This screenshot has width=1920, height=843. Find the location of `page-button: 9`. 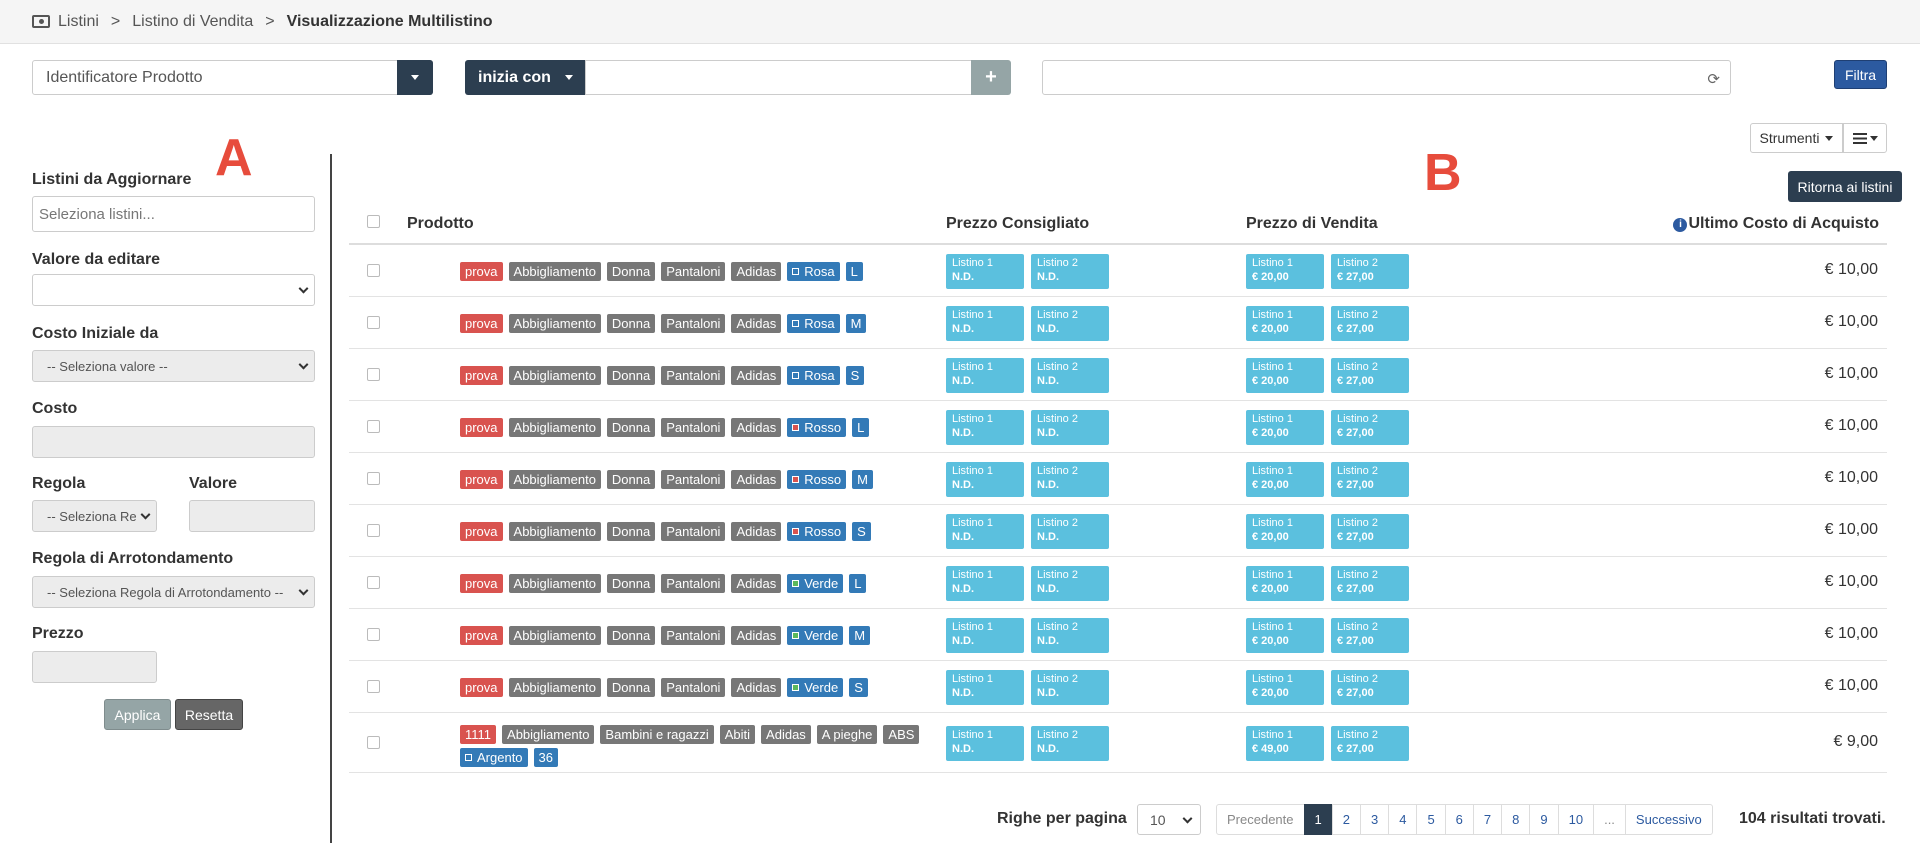

page-button: 9 is located at coordinates (1544, 819).